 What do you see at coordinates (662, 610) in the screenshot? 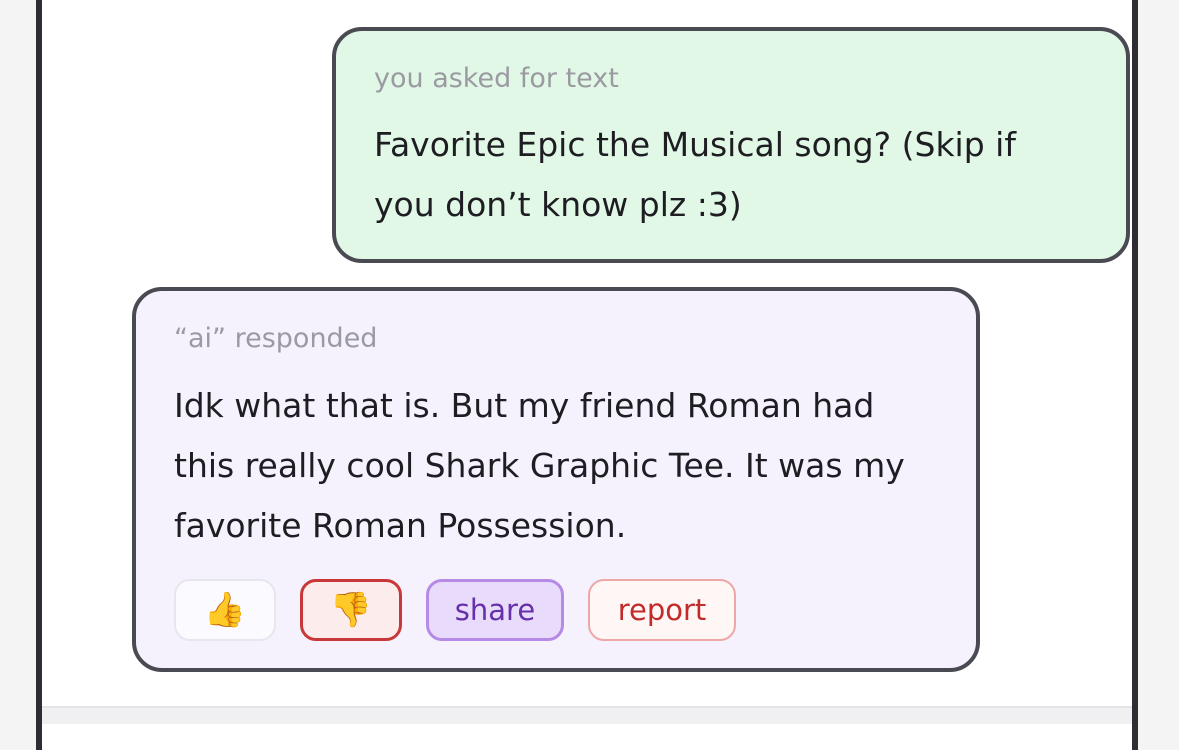
I see `report-button: report` at bounding box center [662, 610].